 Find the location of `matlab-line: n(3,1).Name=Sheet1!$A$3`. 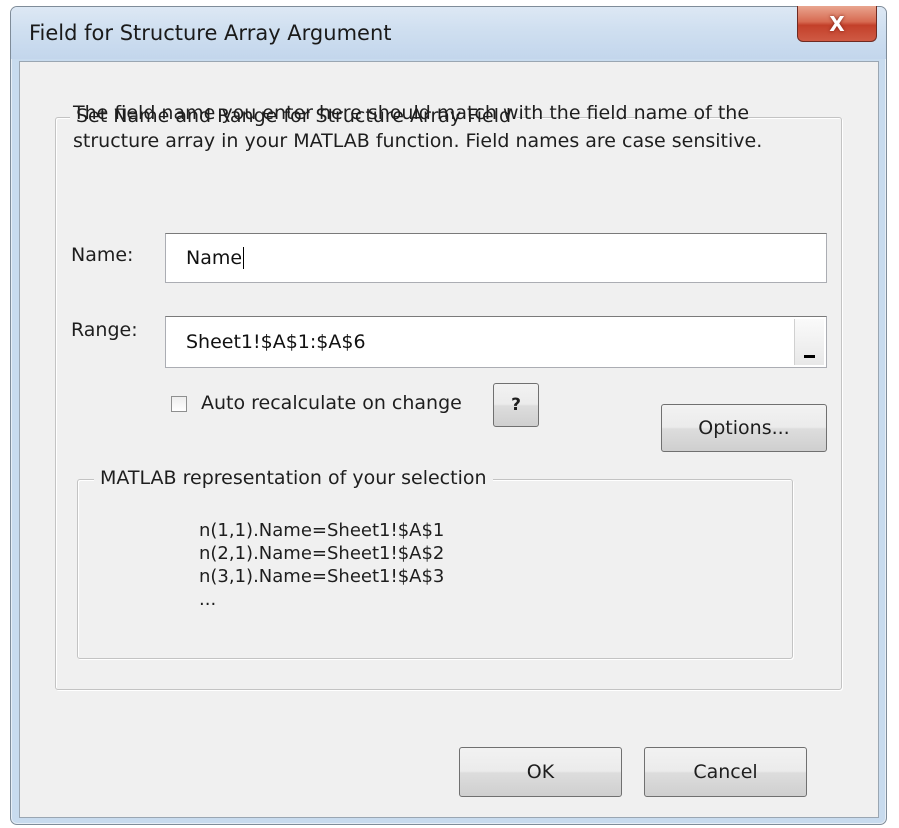

matlab-line: n(3,1).Name=Sheet1!$A$3 is located at coordinates (322, 576).